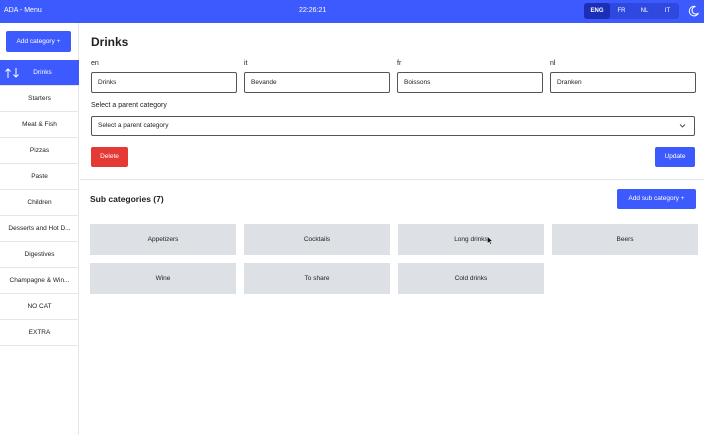 The image size is (704, 435). What do you see at coordinates (39, 307) in the screenshot?
I see `sidebar-item-no-cat: NO CAT` at bounding box center [39, 307].